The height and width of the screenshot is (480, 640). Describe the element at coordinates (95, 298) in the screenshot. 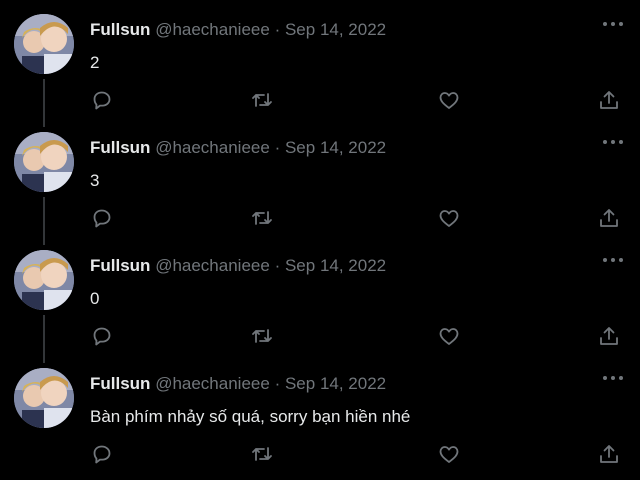

I see `tweet-text: 0` at that location.